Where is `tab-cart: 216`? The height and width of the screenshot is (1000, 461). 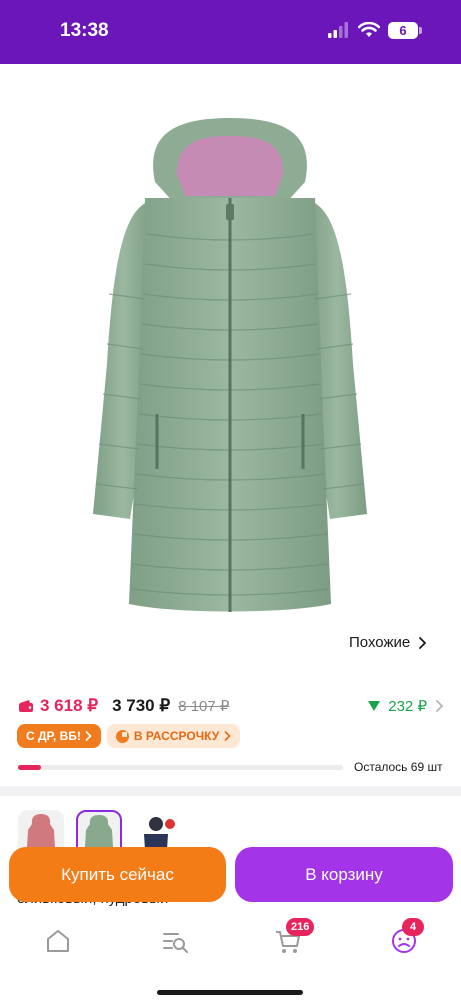 tab-cart: 216 is located at coordinates (294, 937).